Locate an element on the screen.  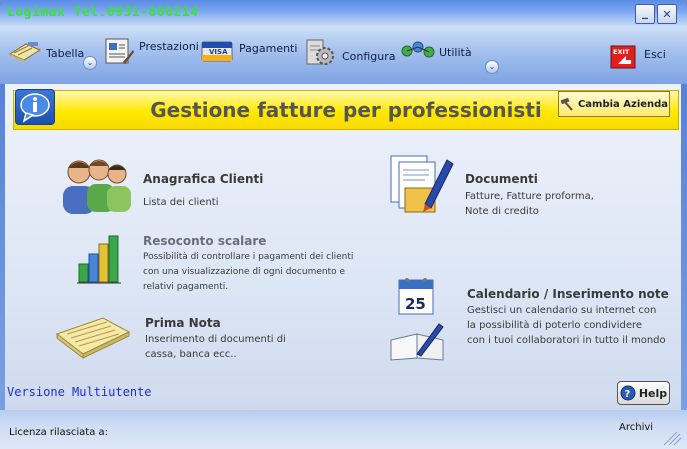
toolbar-pagamenti: VISA Pagamenti is located at coordinates (248, 52).